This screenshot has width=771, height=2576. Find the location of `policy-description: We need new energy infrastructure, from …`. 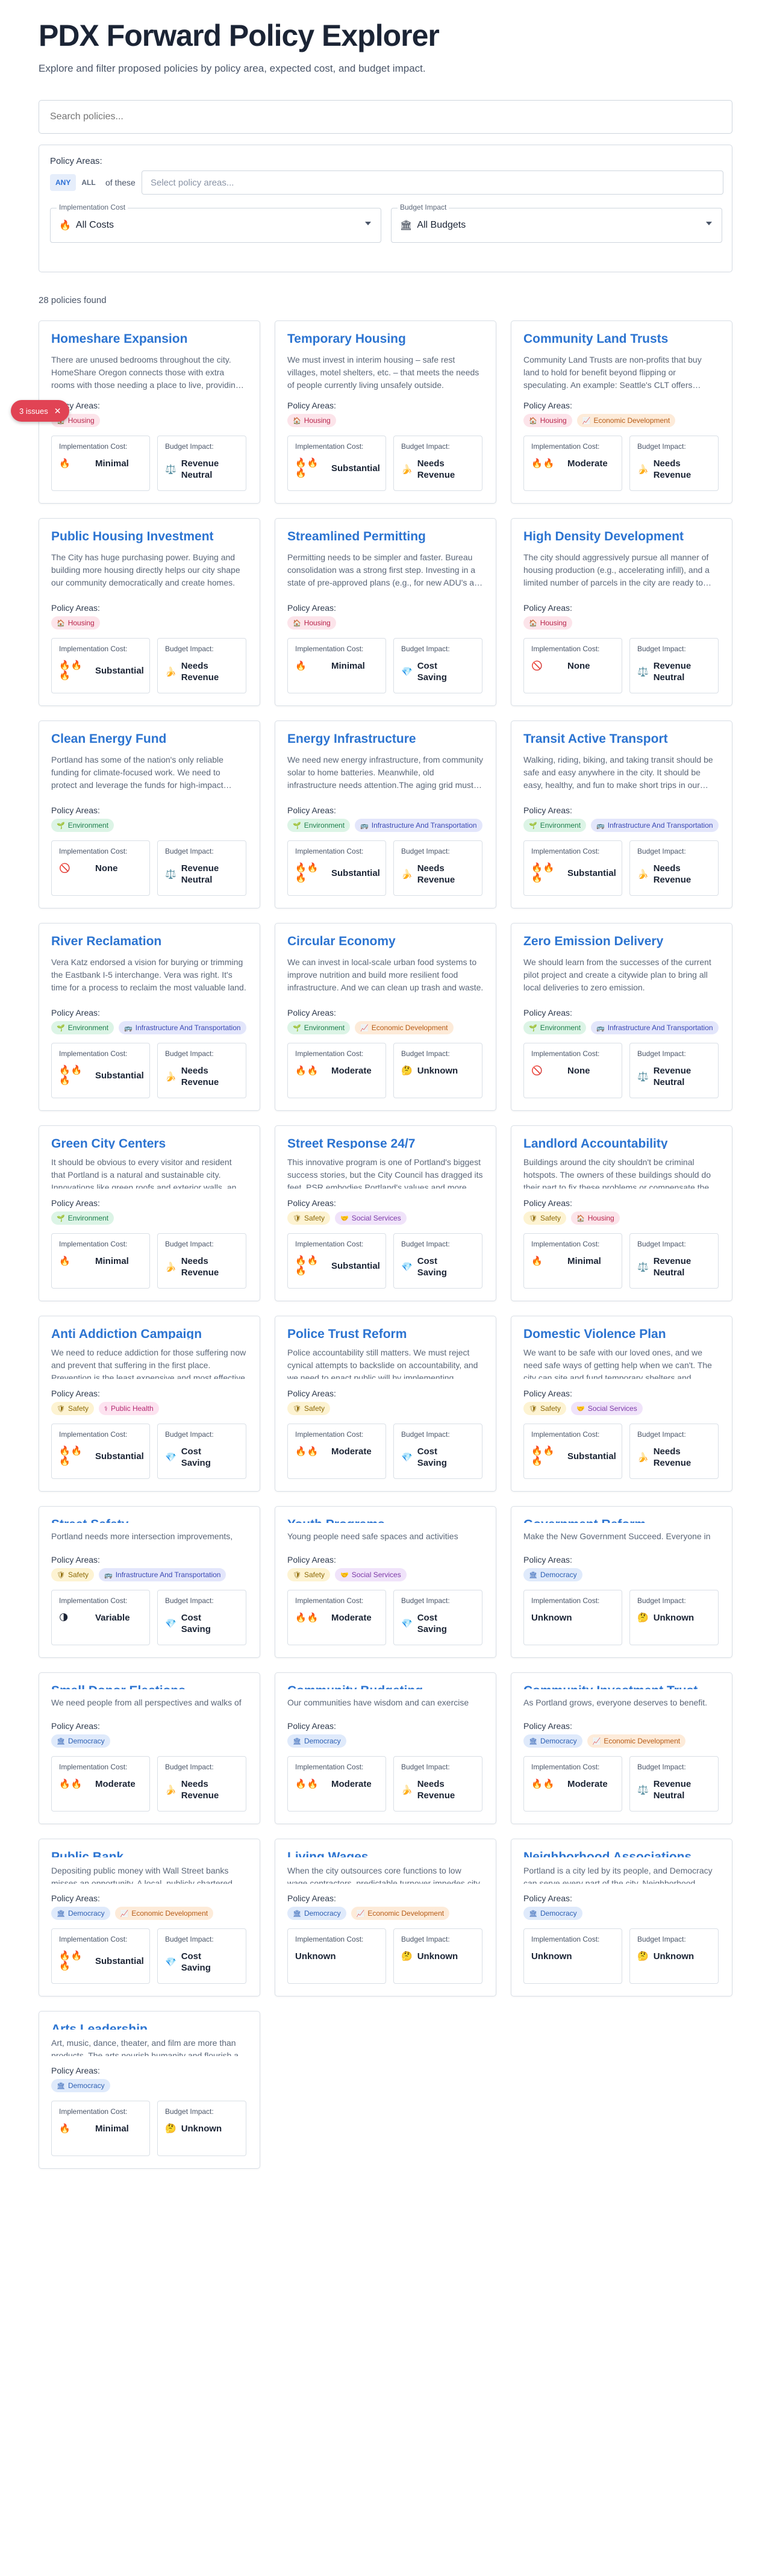

policy-description: We need new energy infrastructure, from … is located at coordinates (385, 773).